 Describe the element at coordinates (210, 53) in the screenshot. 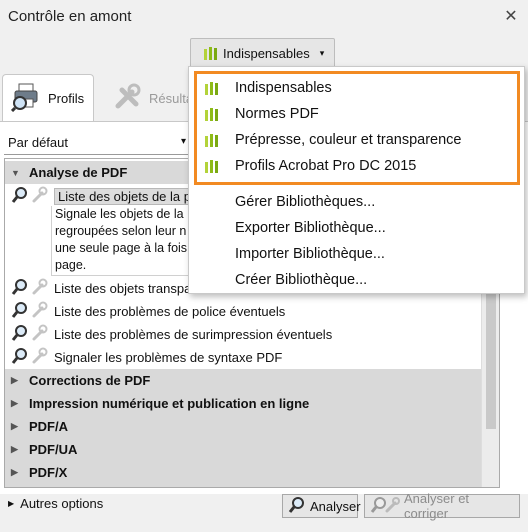

I see `library-bars-icon` at that location.